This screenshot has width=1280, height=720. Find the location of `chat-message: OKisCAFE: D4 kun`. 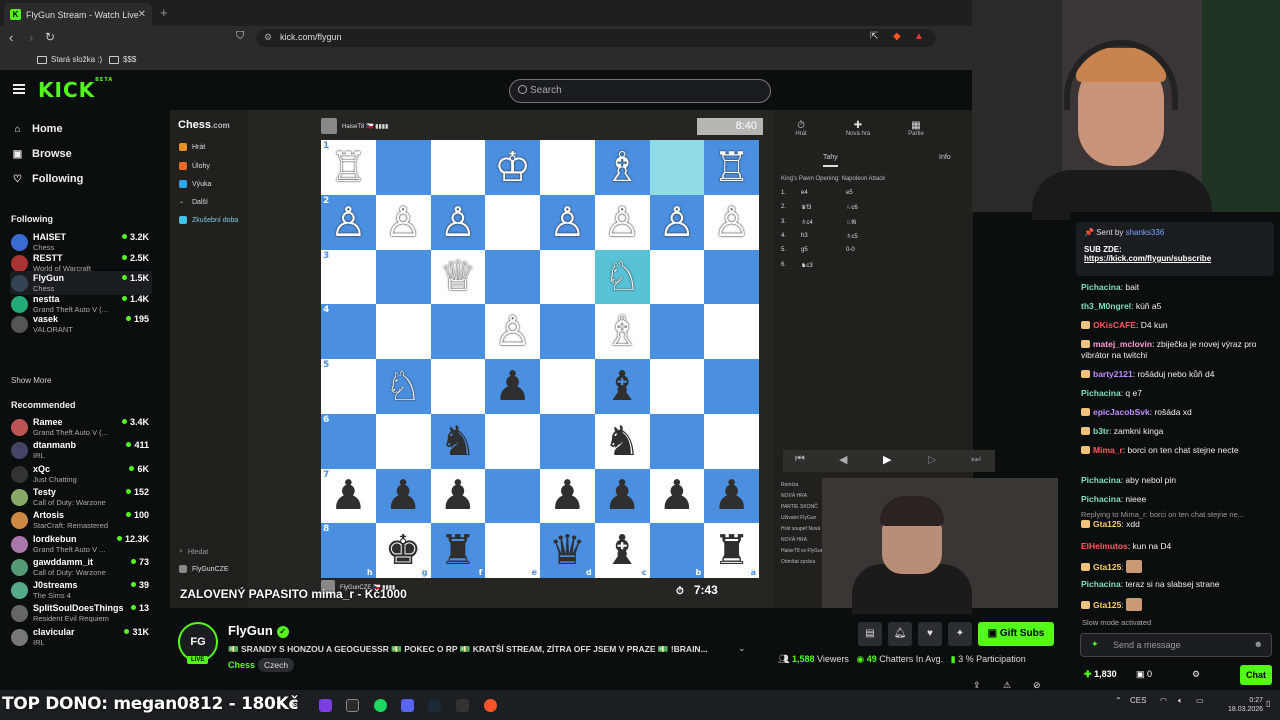

chat-message: OKisCAFE: D4 kun is located at coordinates (1175, 325).